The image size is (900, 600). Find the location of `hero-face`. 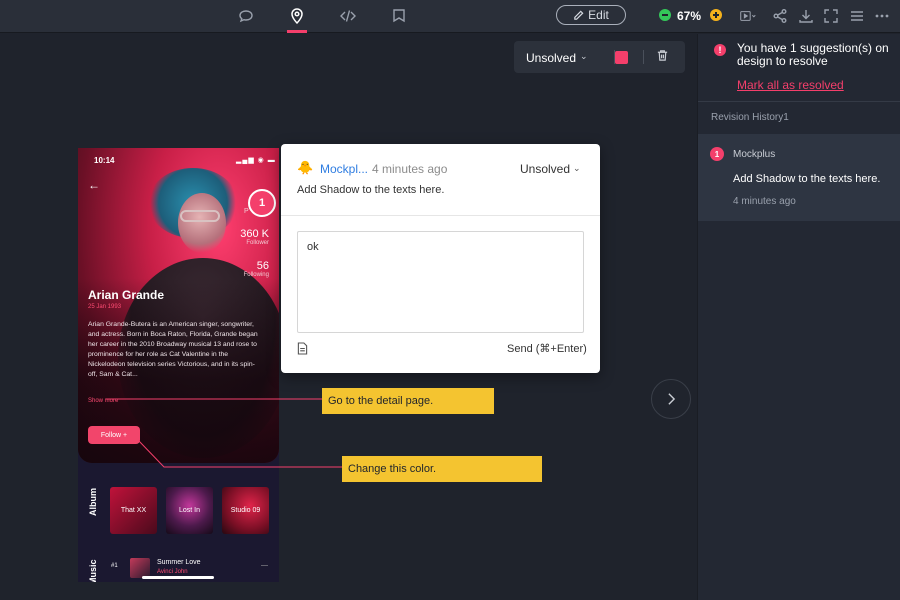

hero-face is located at coordinates (202, 223).